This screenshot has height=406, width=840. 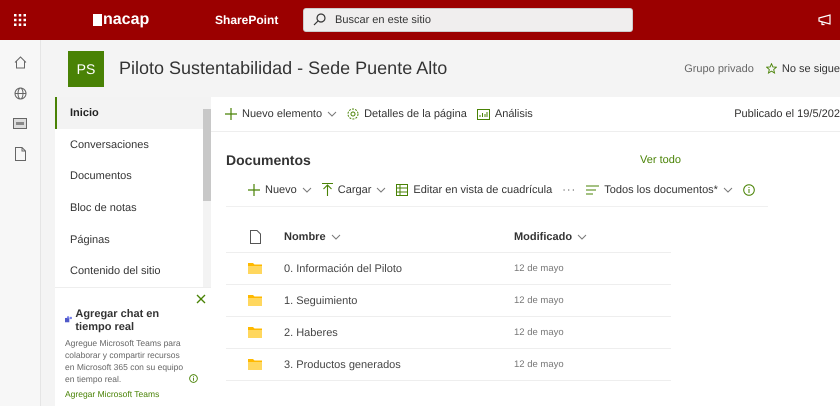 What do you see at coordinates (319, 19) in the screenshot?
I see `search-icon` at bounding box center [319, 19].